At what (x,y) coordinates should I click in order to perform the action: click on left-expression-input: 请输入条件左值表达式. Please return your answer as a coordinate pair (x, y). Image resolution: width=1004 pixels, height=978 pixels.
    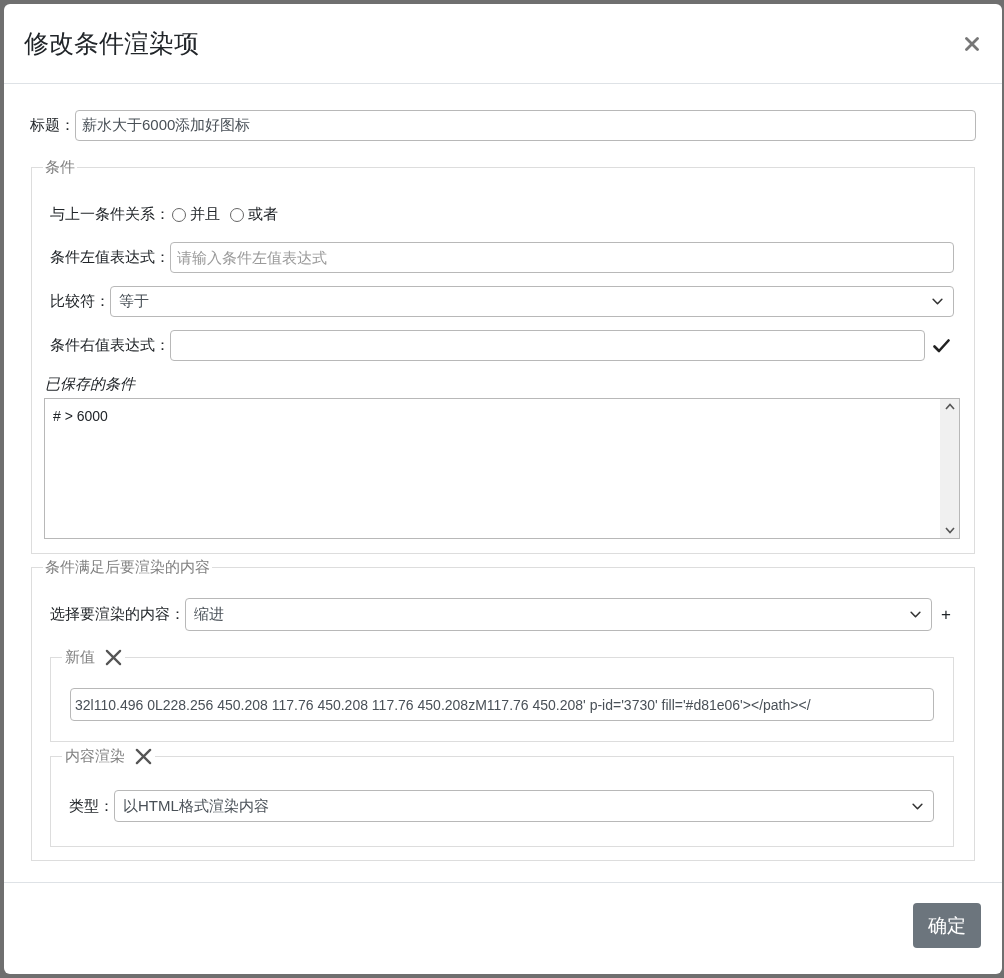
    Looking at the image, I should click on (562, 257).